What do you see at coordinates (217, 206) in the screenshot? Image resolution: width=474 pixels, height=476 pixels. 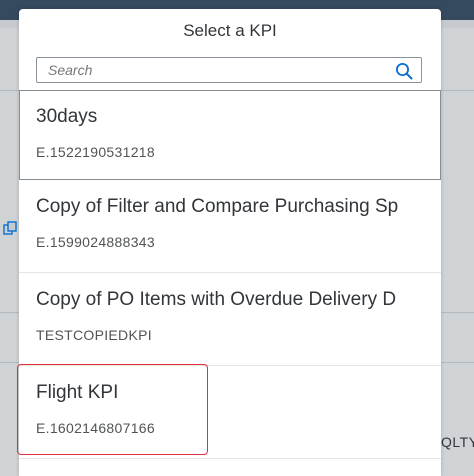 I see `kpi-title: Copy of Filter and Compare Purchasing Sp` at bounding box center [217, 206].